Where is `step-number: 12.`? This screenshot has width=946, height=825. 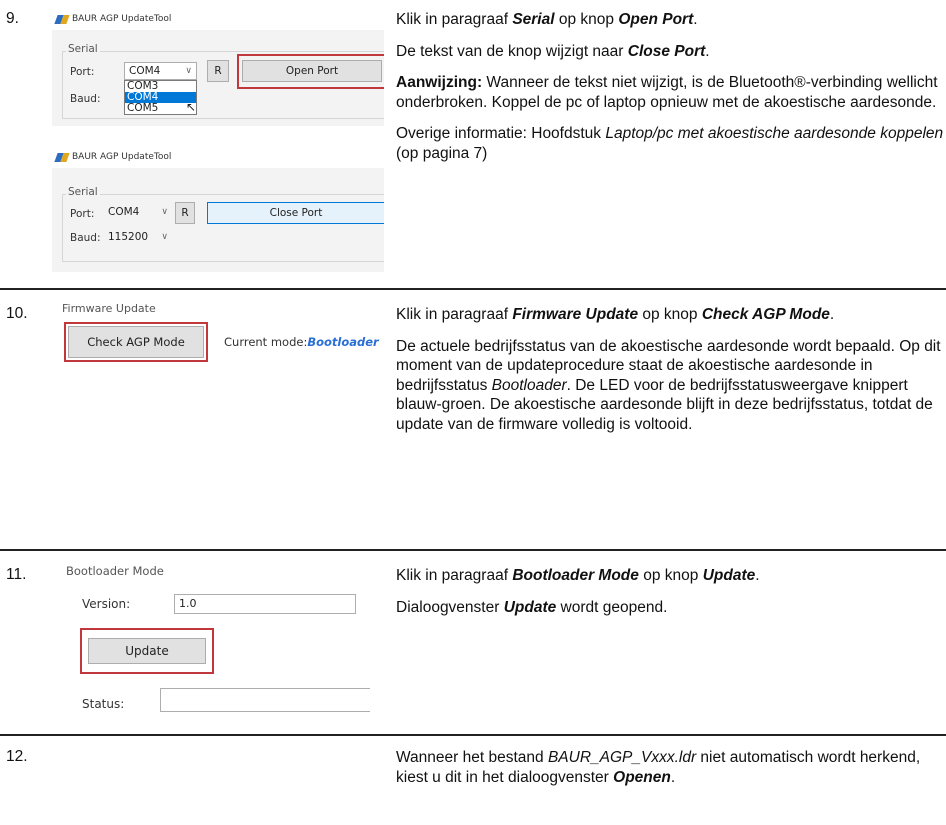
step-number: 12. is located at coordinates (17, 756).